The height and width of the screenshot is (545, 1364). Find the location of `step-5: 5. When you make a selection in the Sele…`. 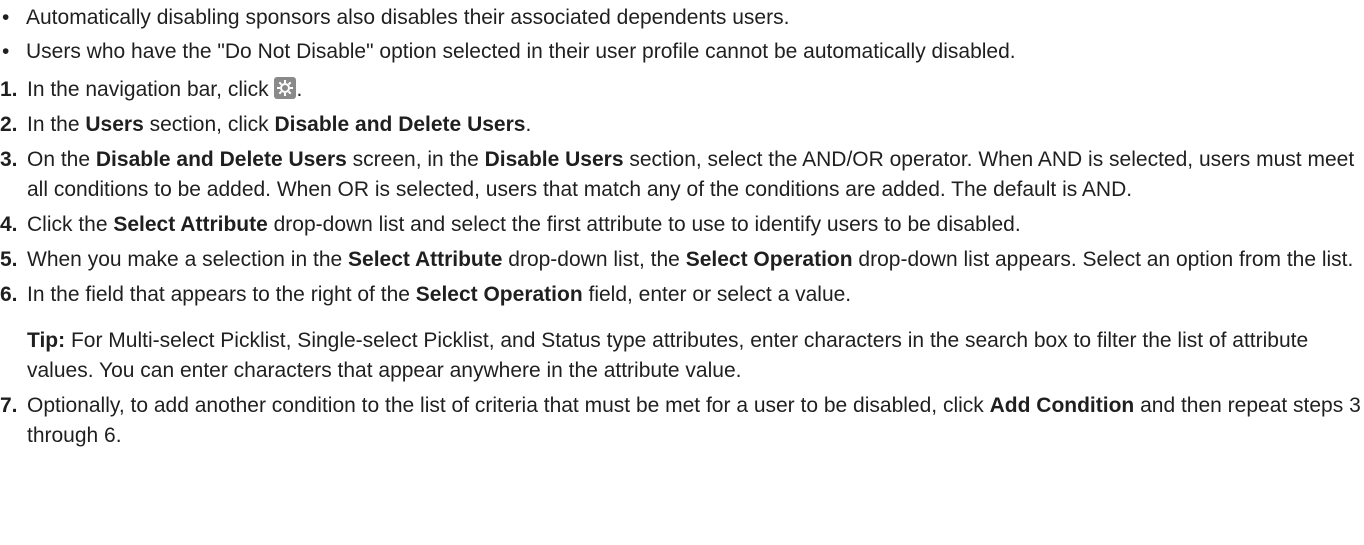

step-5: 5. When you make a selection in the Sele… is located at coordinates (682, 260).